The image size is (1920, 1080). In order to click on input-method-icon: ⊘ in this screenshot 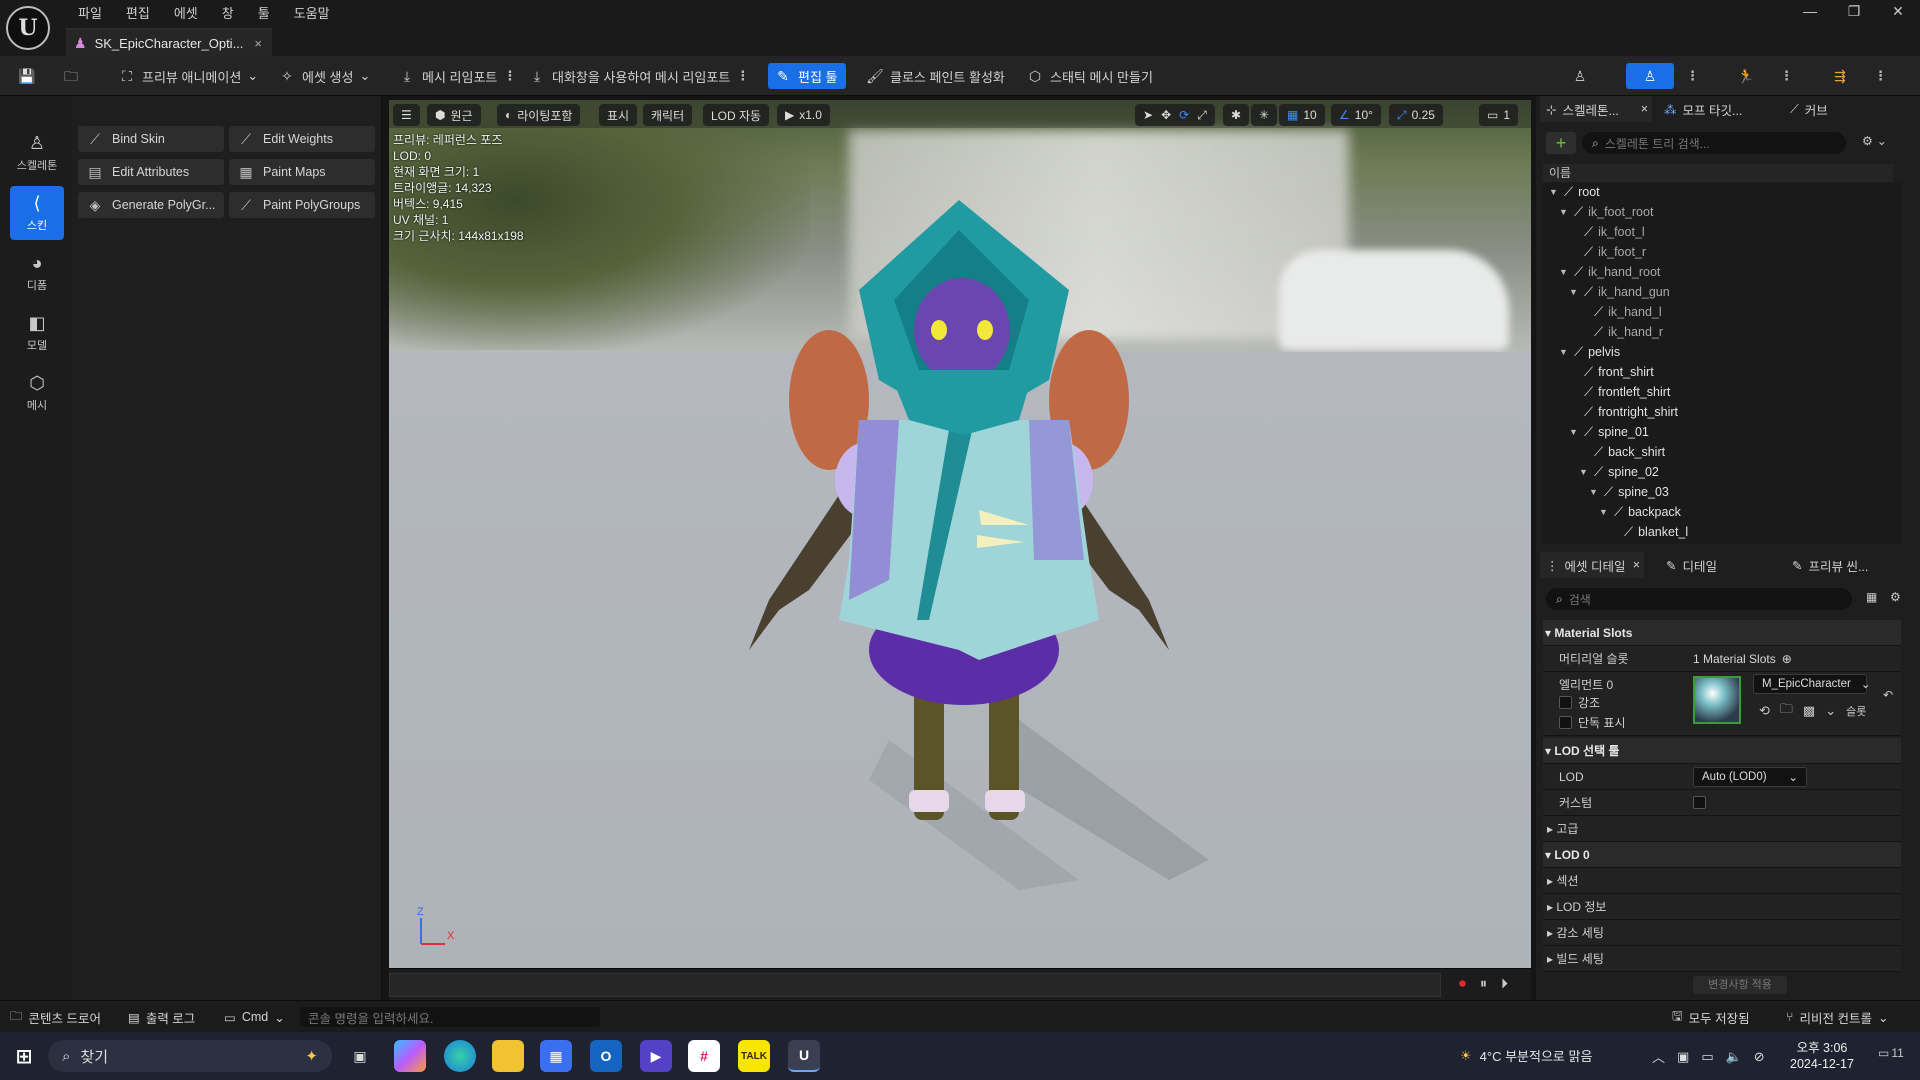, I will do `click(1759, 1057)`.